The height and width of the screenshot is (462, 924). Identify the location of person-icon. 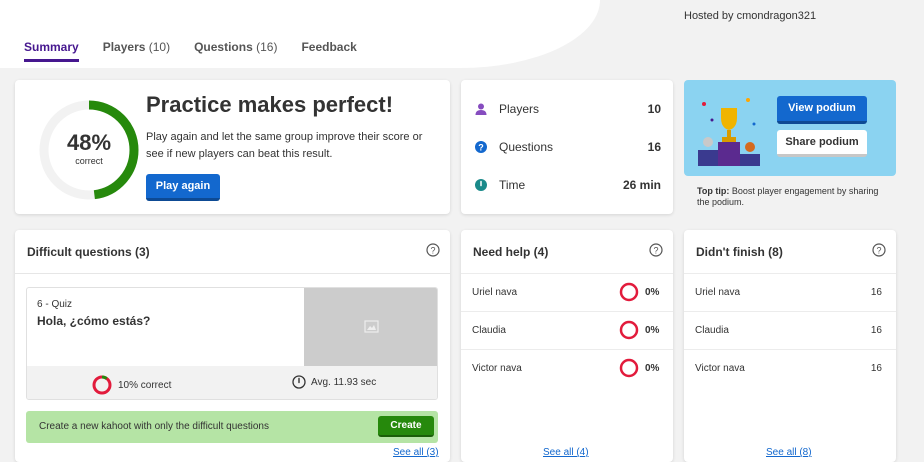
(481, 109).